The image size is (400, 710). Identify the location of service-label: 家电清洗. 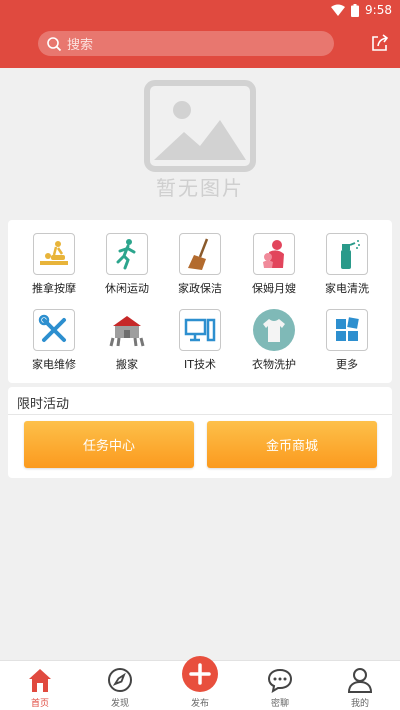
(347, 288).